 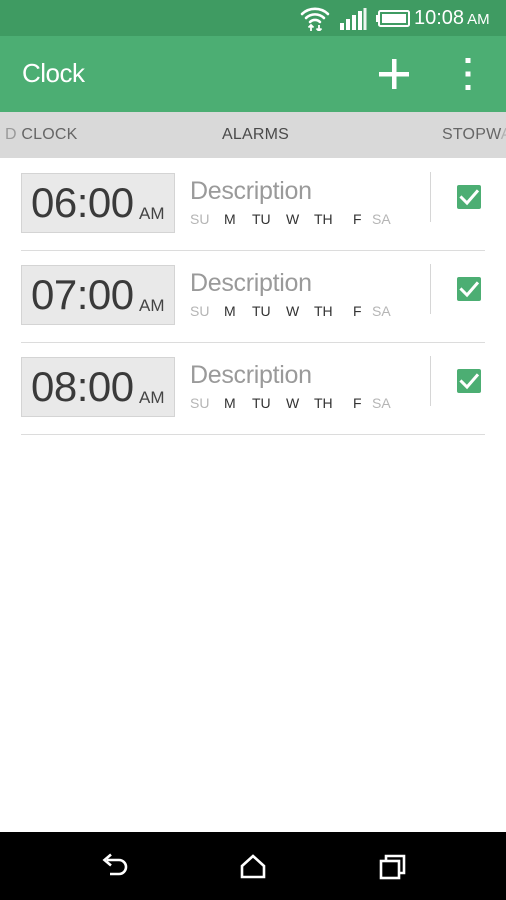 I want to click on tab-clock-label: CLOCK, so click(x=49, y=134).